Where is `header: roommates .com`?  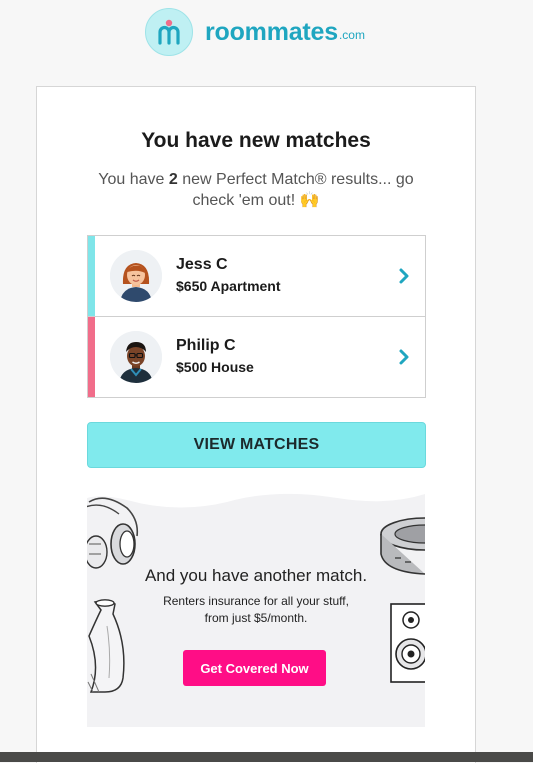 header: roommates .com is located at coordinates (266, 43).